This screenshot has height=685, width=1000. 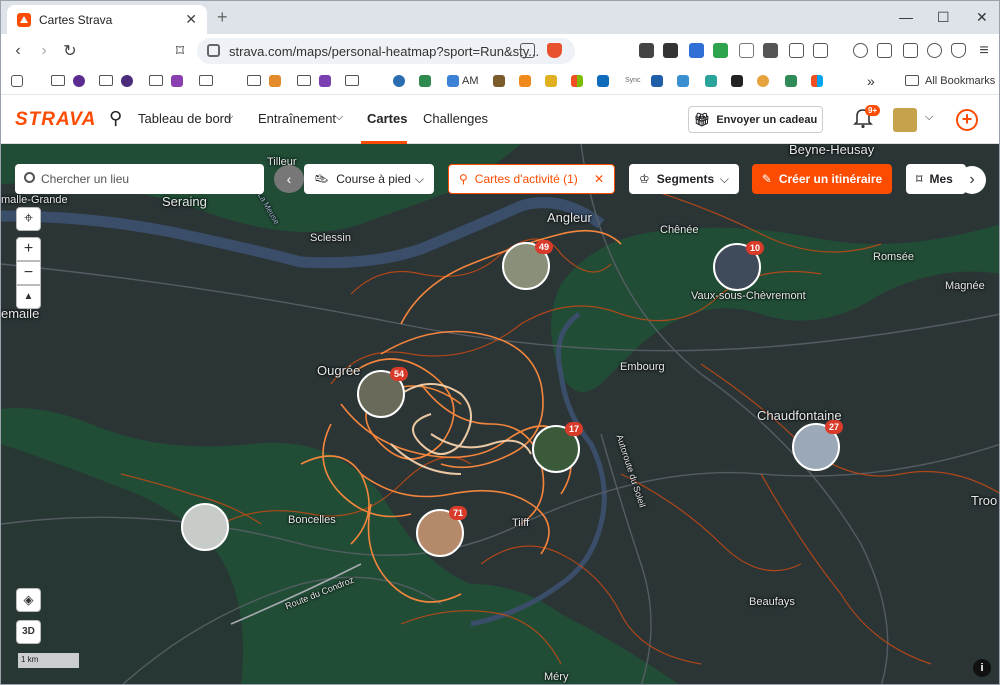 I want to click on layers-icon: ◈, so click(x=28, y=600).